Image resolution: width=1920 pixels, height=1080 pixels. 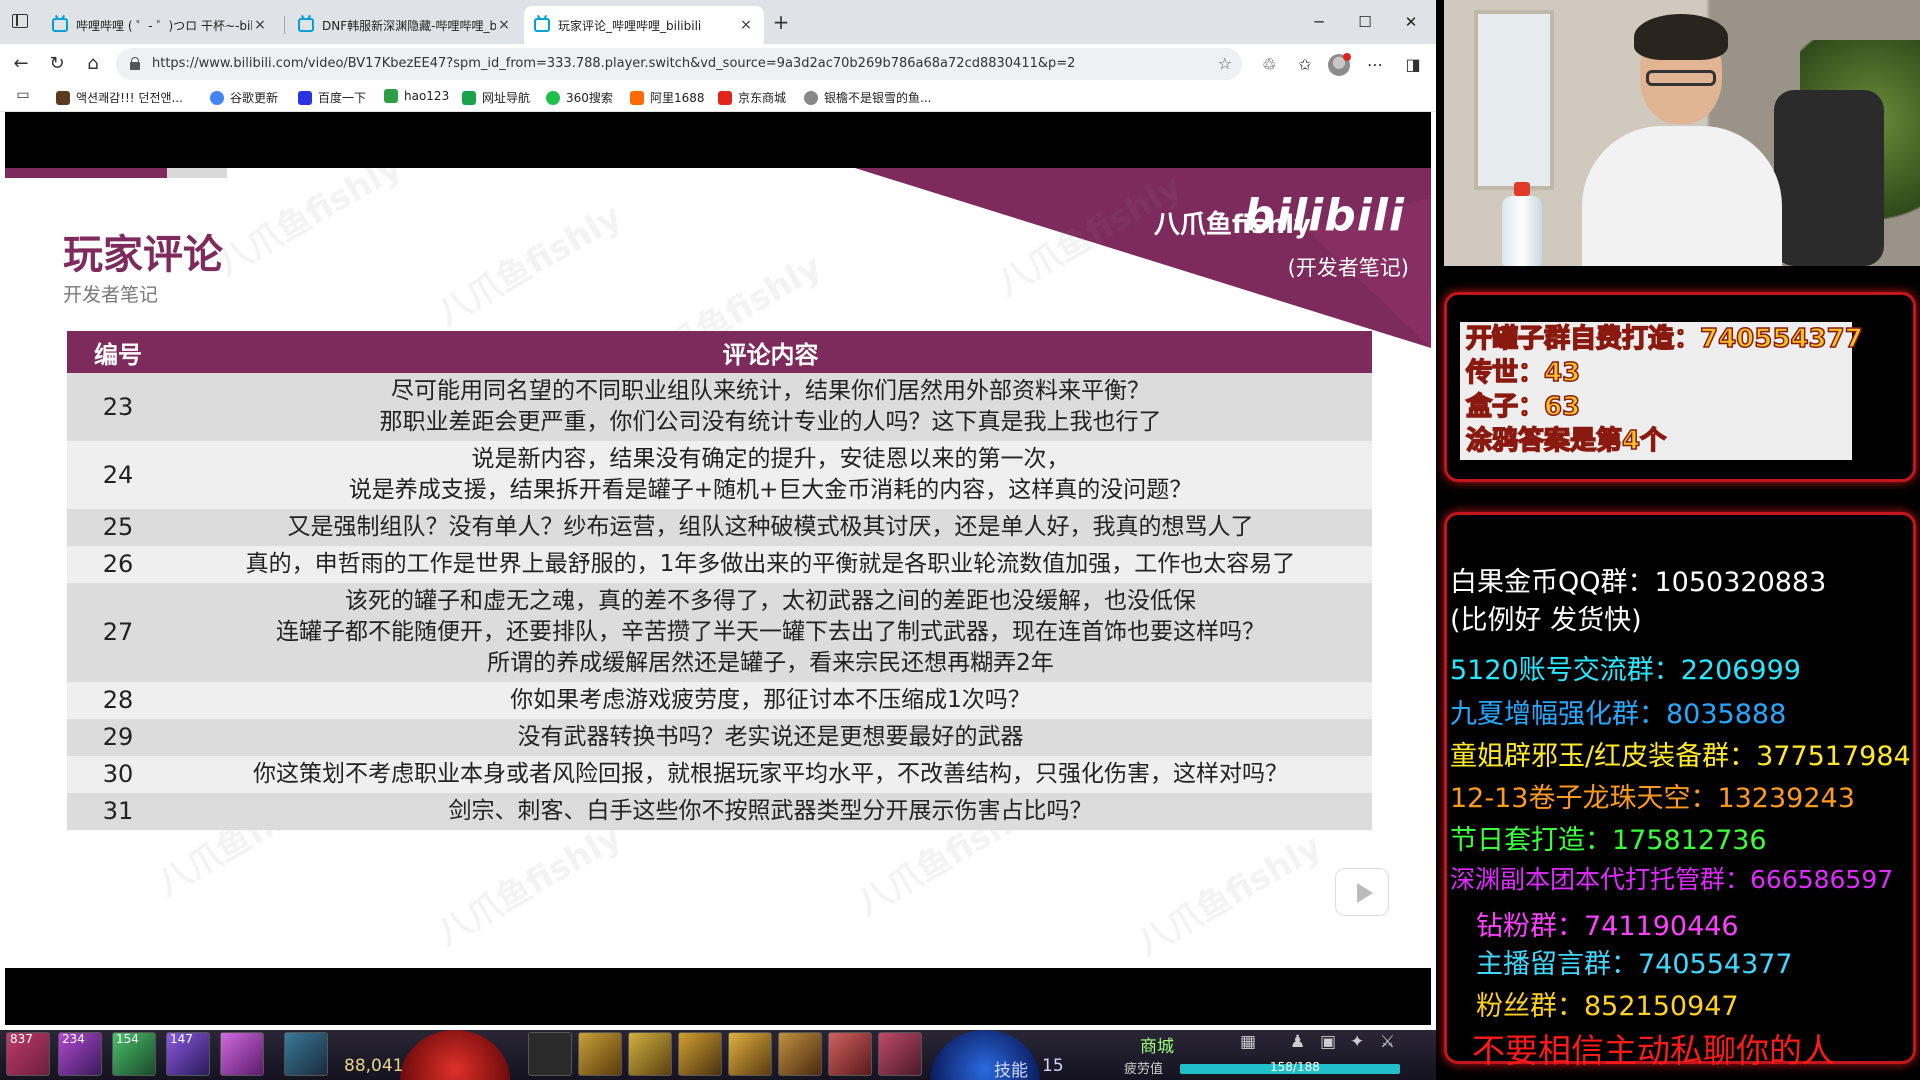 What do you see at coordinates (1411, 22) in the screenshot?
I see `close-window-button: ✕` at bounding box center [1411, 22].